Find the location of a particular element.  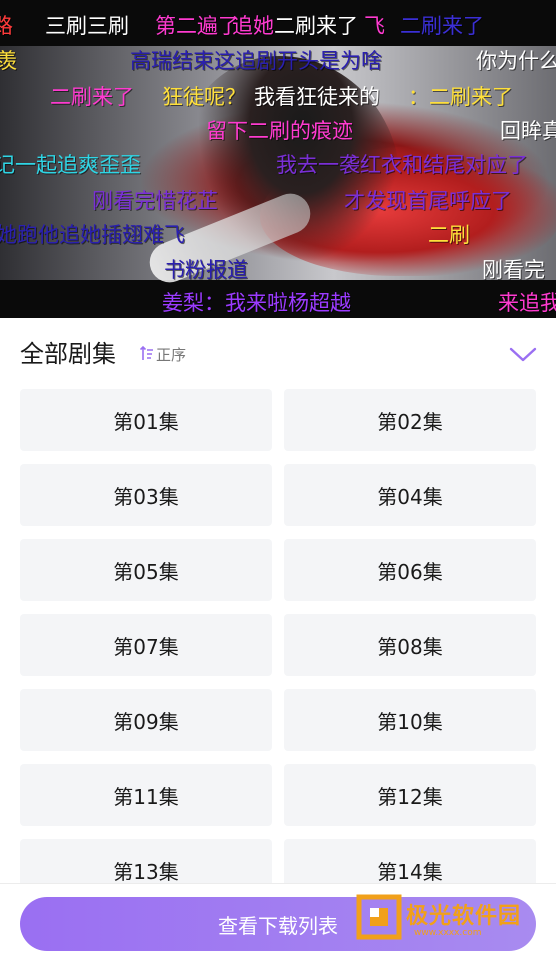

danmaku-comment: ：二刷来了 is located at coordinates (460, 97).